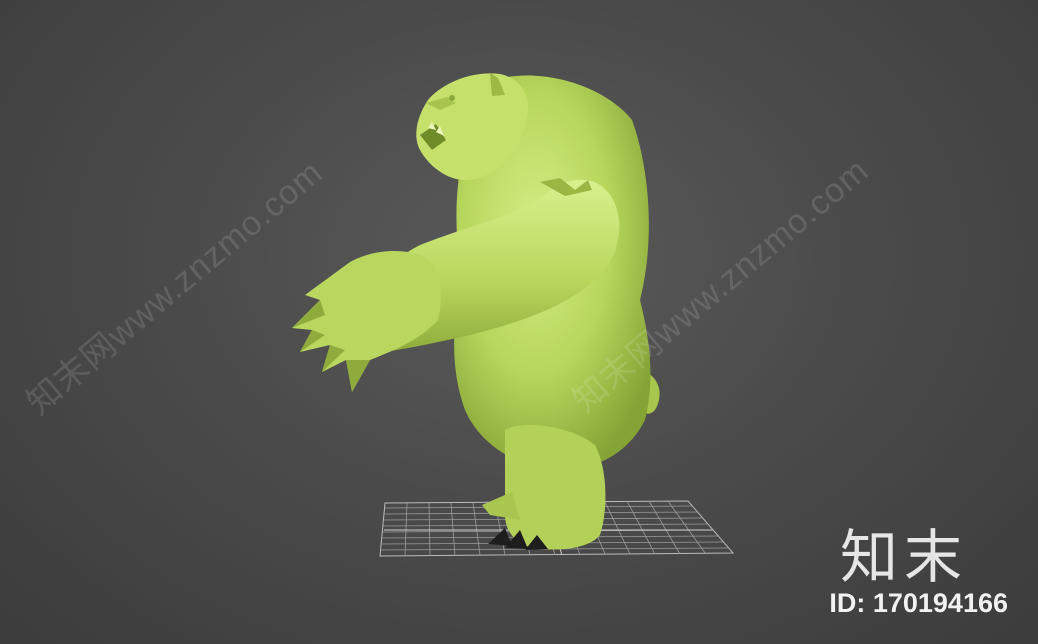 The height and width of the screenshot is (644, 1038). I want to click on brand-logo-text: 知末, so click(903, 557).